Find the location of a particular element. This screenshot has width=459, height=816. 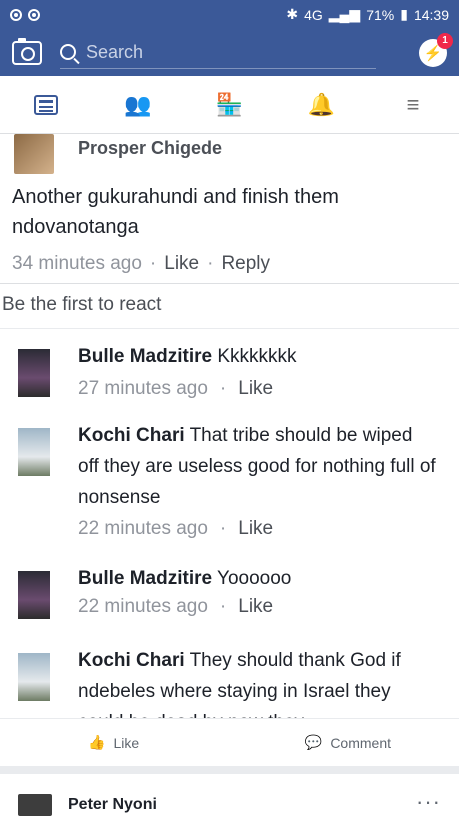

marketplace-icon: 🏪 is located at coordinates (229, 104).